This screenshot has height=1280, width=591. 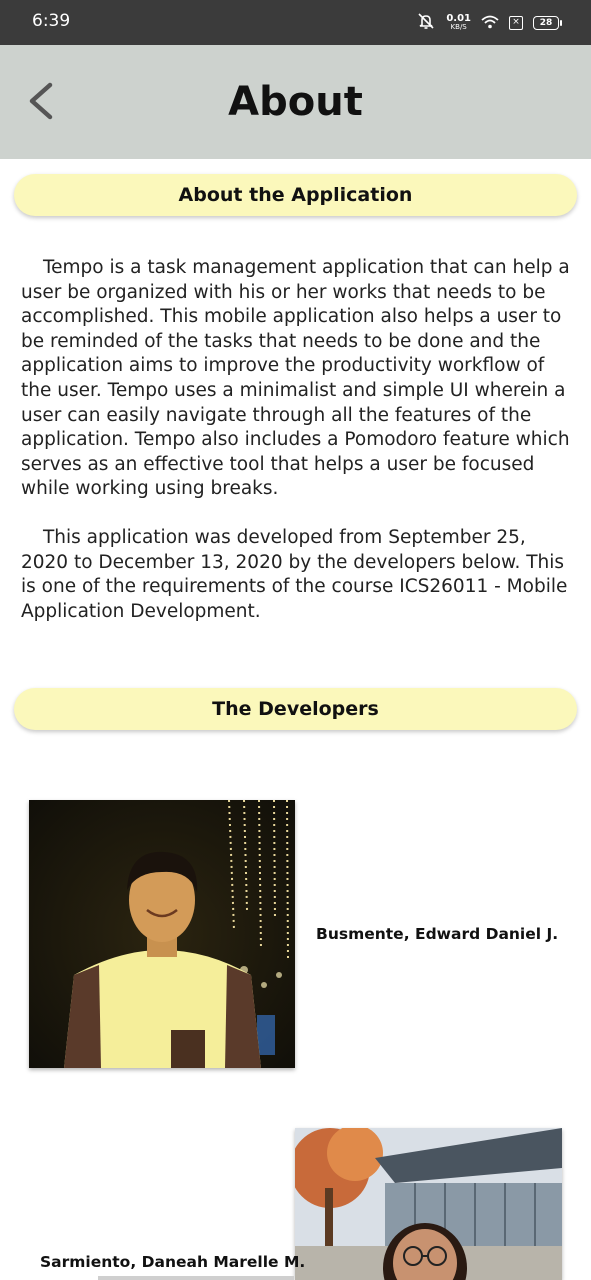 I want to click on no-sim-icon: ×, so click(x=516, y=23).